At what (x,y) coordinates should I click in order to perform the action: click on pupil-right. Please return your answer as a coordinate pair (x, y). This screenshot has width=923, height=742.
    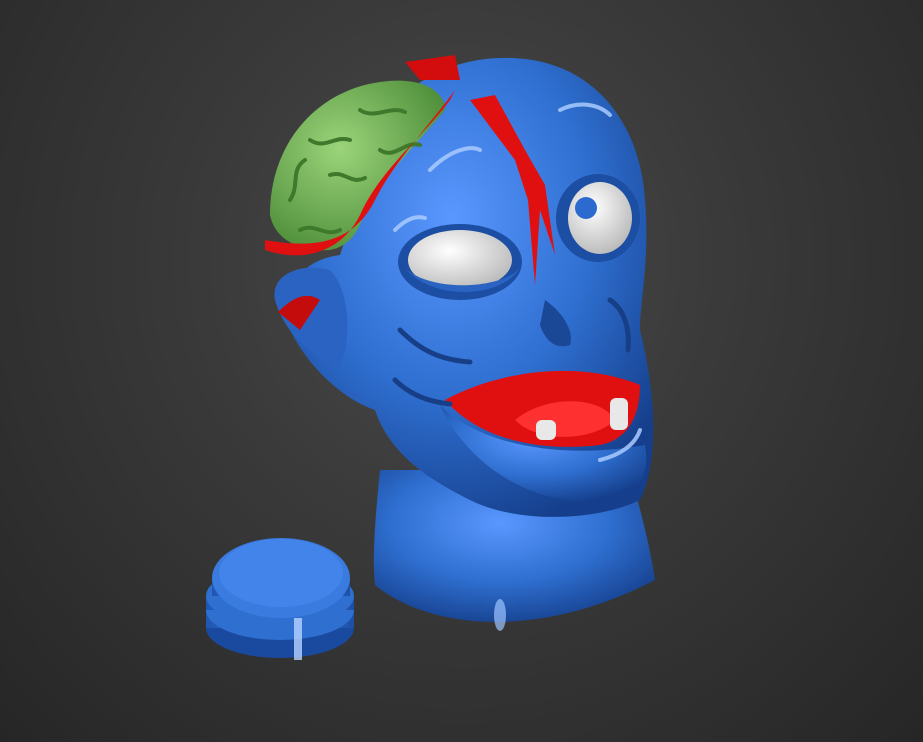
    Looking at the image, I should click on (586, 208).